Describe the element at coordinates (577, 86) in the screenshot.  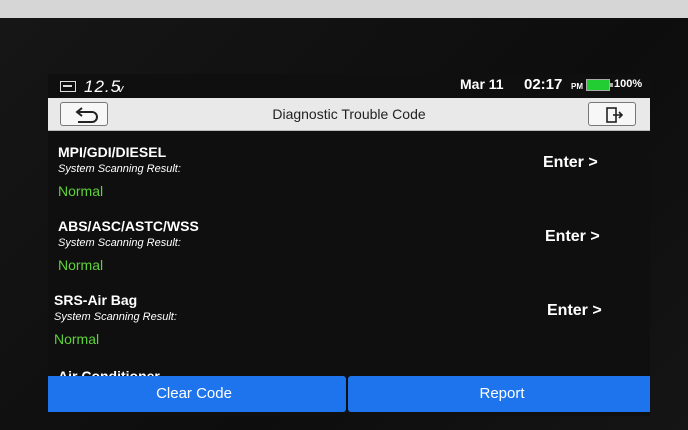
I see `status-ampm: PM` at that location.